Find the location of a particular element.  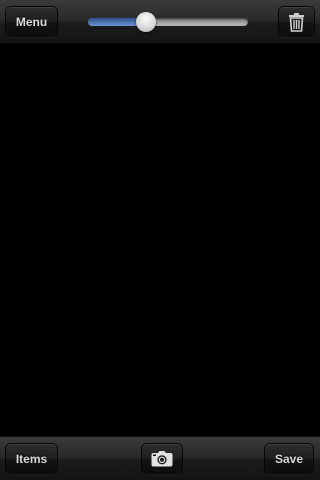

top-toolbar: Menu is located at coordinates (160, 22).